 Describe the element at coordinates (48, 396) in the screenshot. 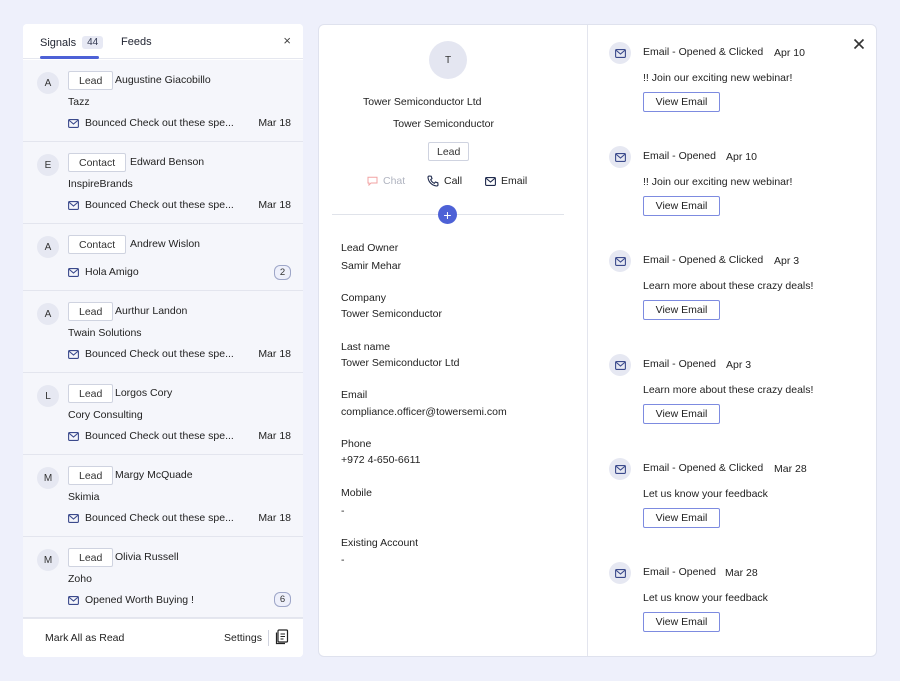

I see `avatar: L` at that location.